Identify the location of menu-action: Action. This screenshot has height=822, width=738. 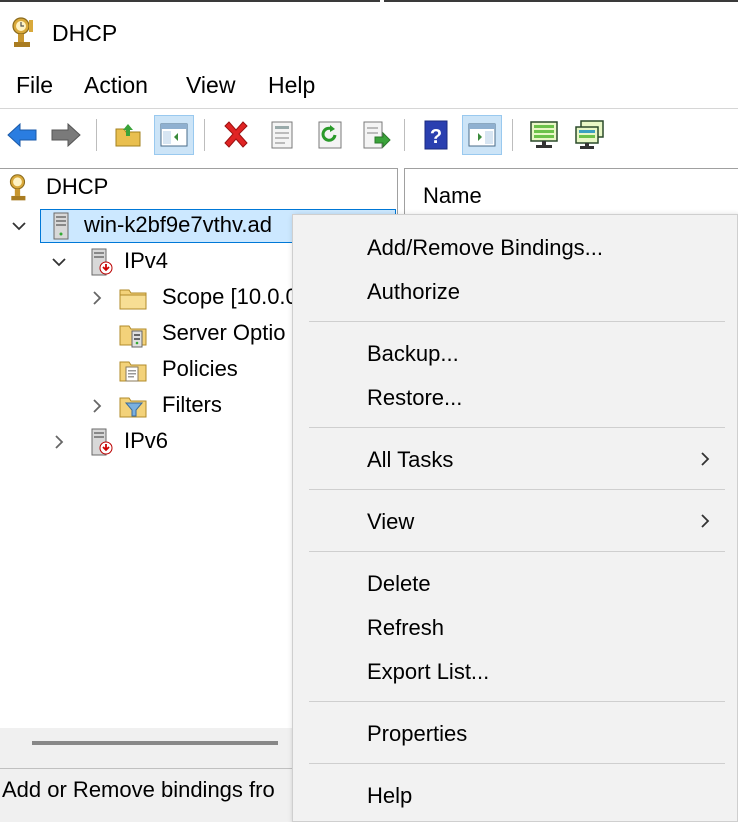
(116, 85).